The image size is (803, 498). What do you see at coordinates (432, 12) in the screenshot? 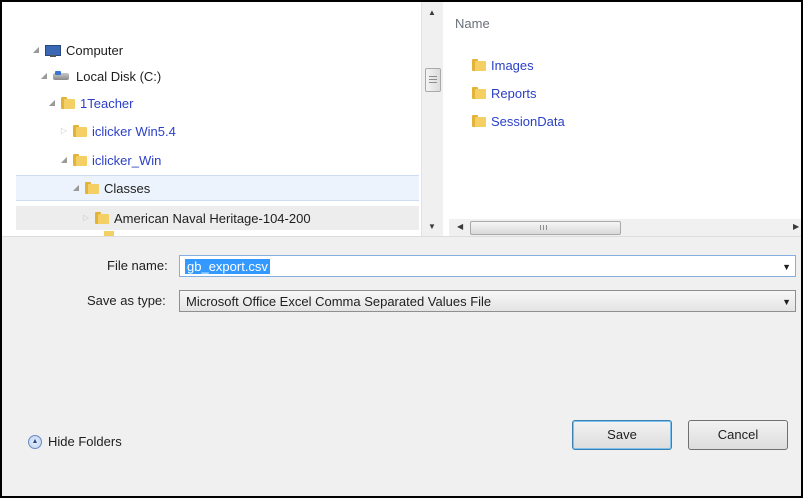
I see `scroll-up-arrow-icon: ▲` at bounding box center [432, 12].